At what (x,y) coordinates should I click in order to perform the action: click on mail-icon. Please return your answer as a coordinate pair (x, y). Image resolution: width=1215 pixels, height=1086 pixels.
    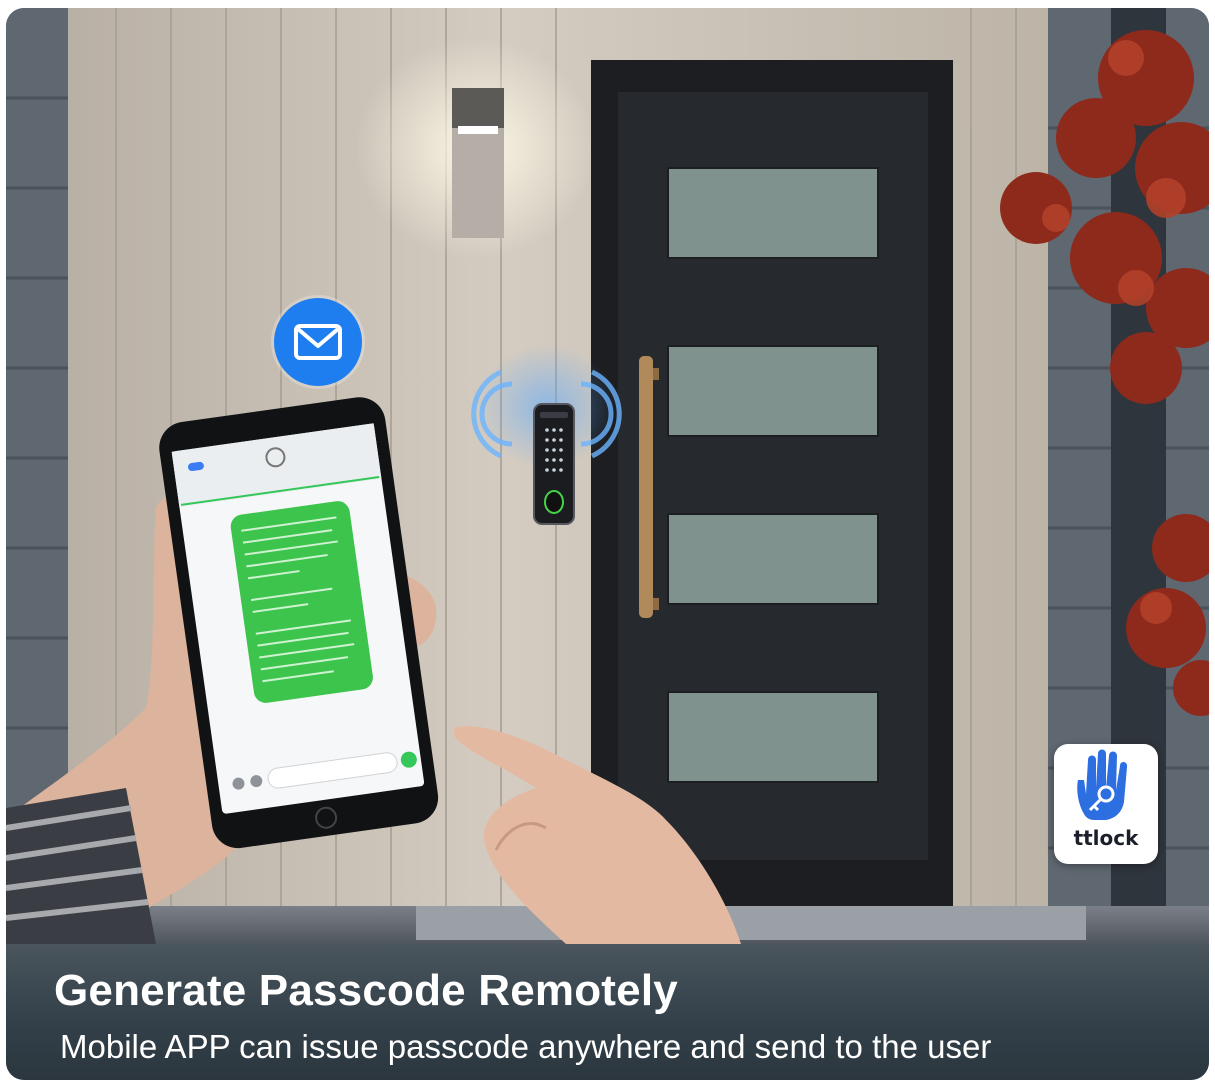
    Looking at the image, I should click on (318, 342).